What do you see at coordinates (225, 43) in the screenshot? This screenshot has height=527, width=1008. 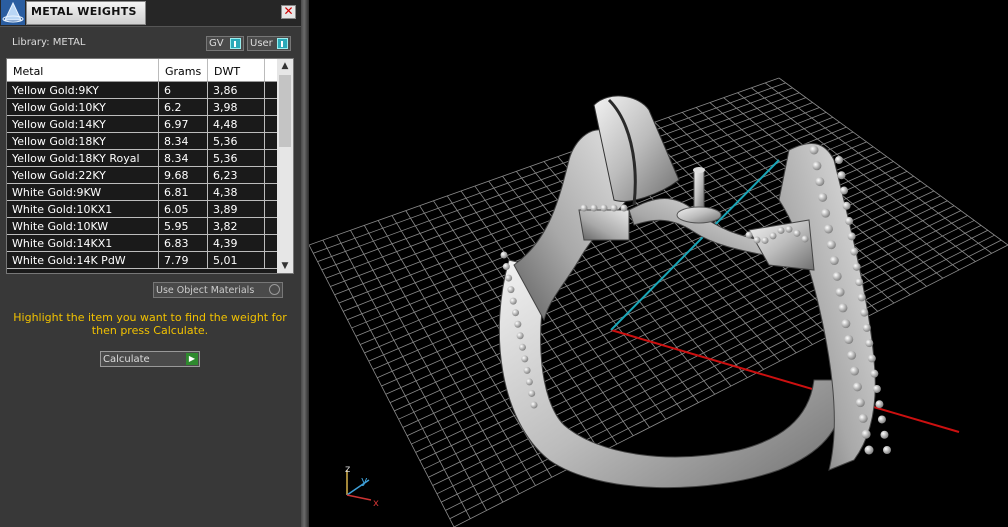 I see `gv-toggle: GV` at bounding box center [225, 43].